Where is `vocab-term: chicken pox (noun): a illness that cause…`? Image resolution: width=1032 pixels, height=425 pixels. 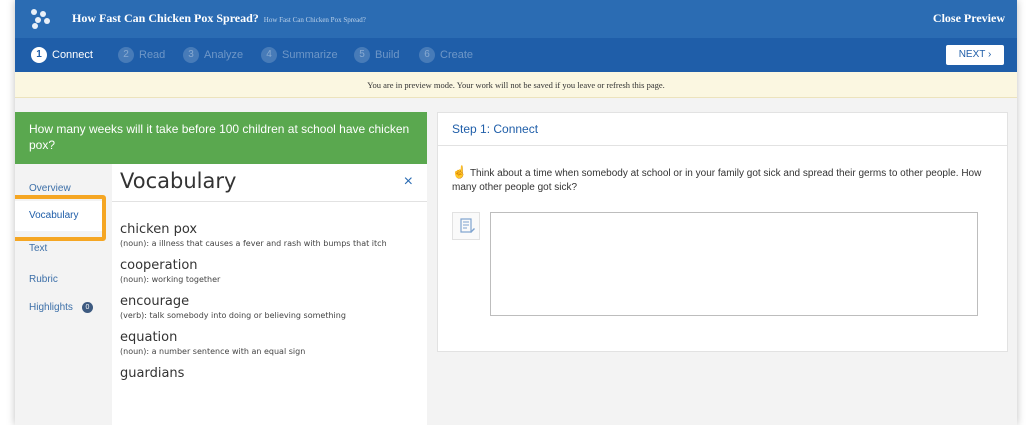 vocab-term: chicken pox (noun): a illness that cause… is located at coordinates (270, 235).